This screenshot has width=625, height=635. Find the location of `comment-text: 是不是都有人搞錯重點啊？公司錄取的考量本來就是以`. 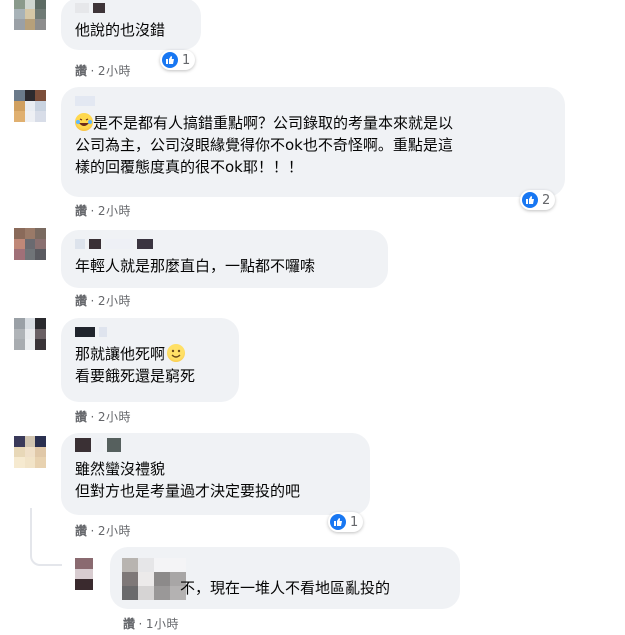

comment-text: 是不是都有人搞錯重點啊？公司錄取的考量本來就是以 is located at coordinates (273, 123).